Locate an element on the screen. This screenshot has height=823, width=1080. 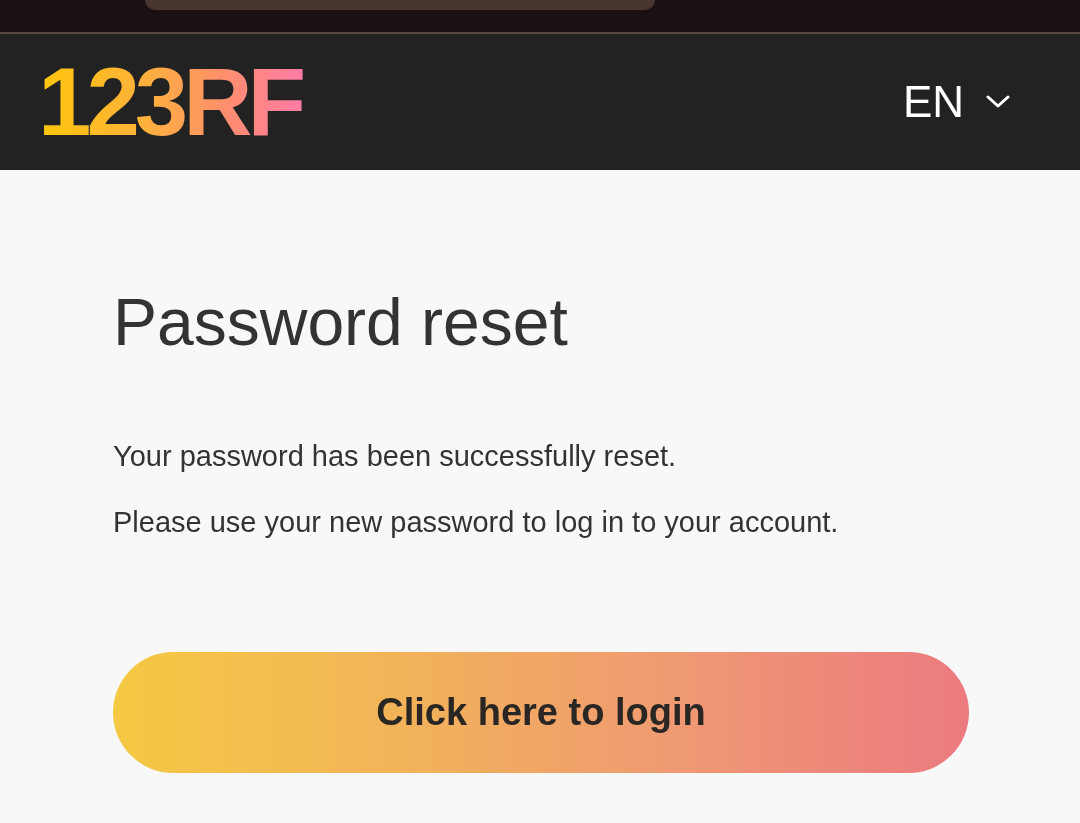
login-button: Click here to login is located at coordinates (541, 712).